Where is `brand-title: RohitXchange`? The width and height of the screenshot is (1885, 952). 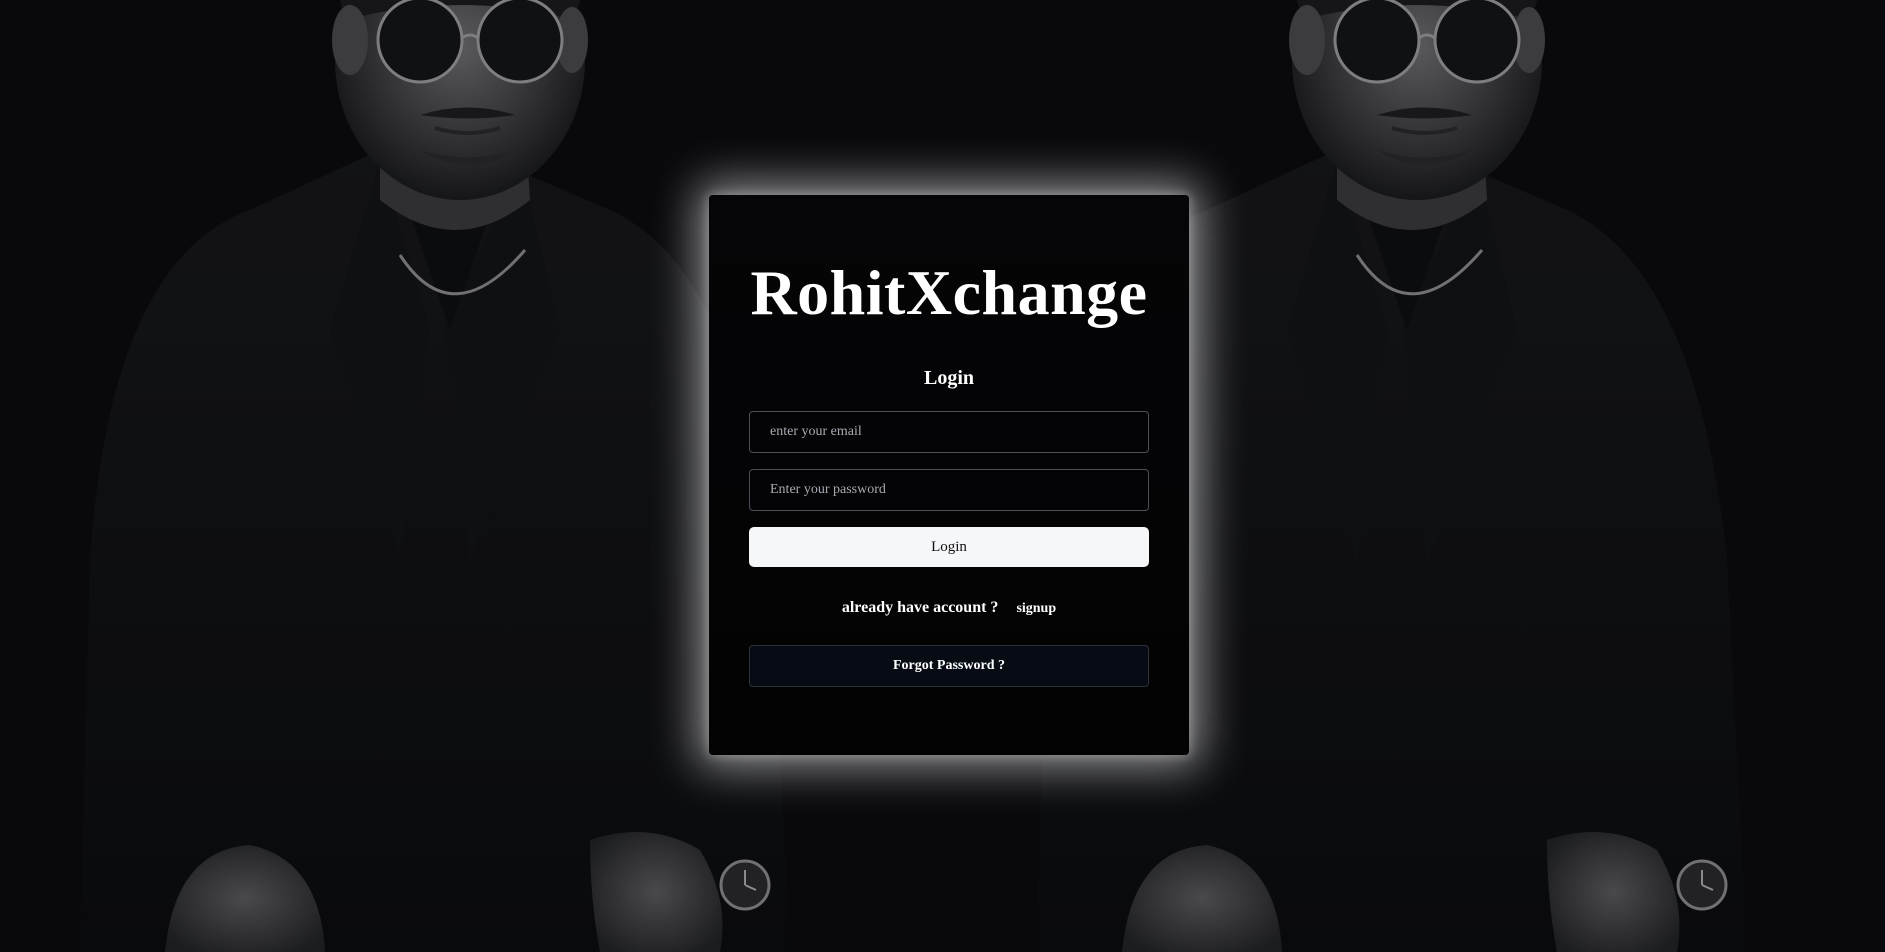
brand-title: RohitXchange is located at coordinates (949, 292).